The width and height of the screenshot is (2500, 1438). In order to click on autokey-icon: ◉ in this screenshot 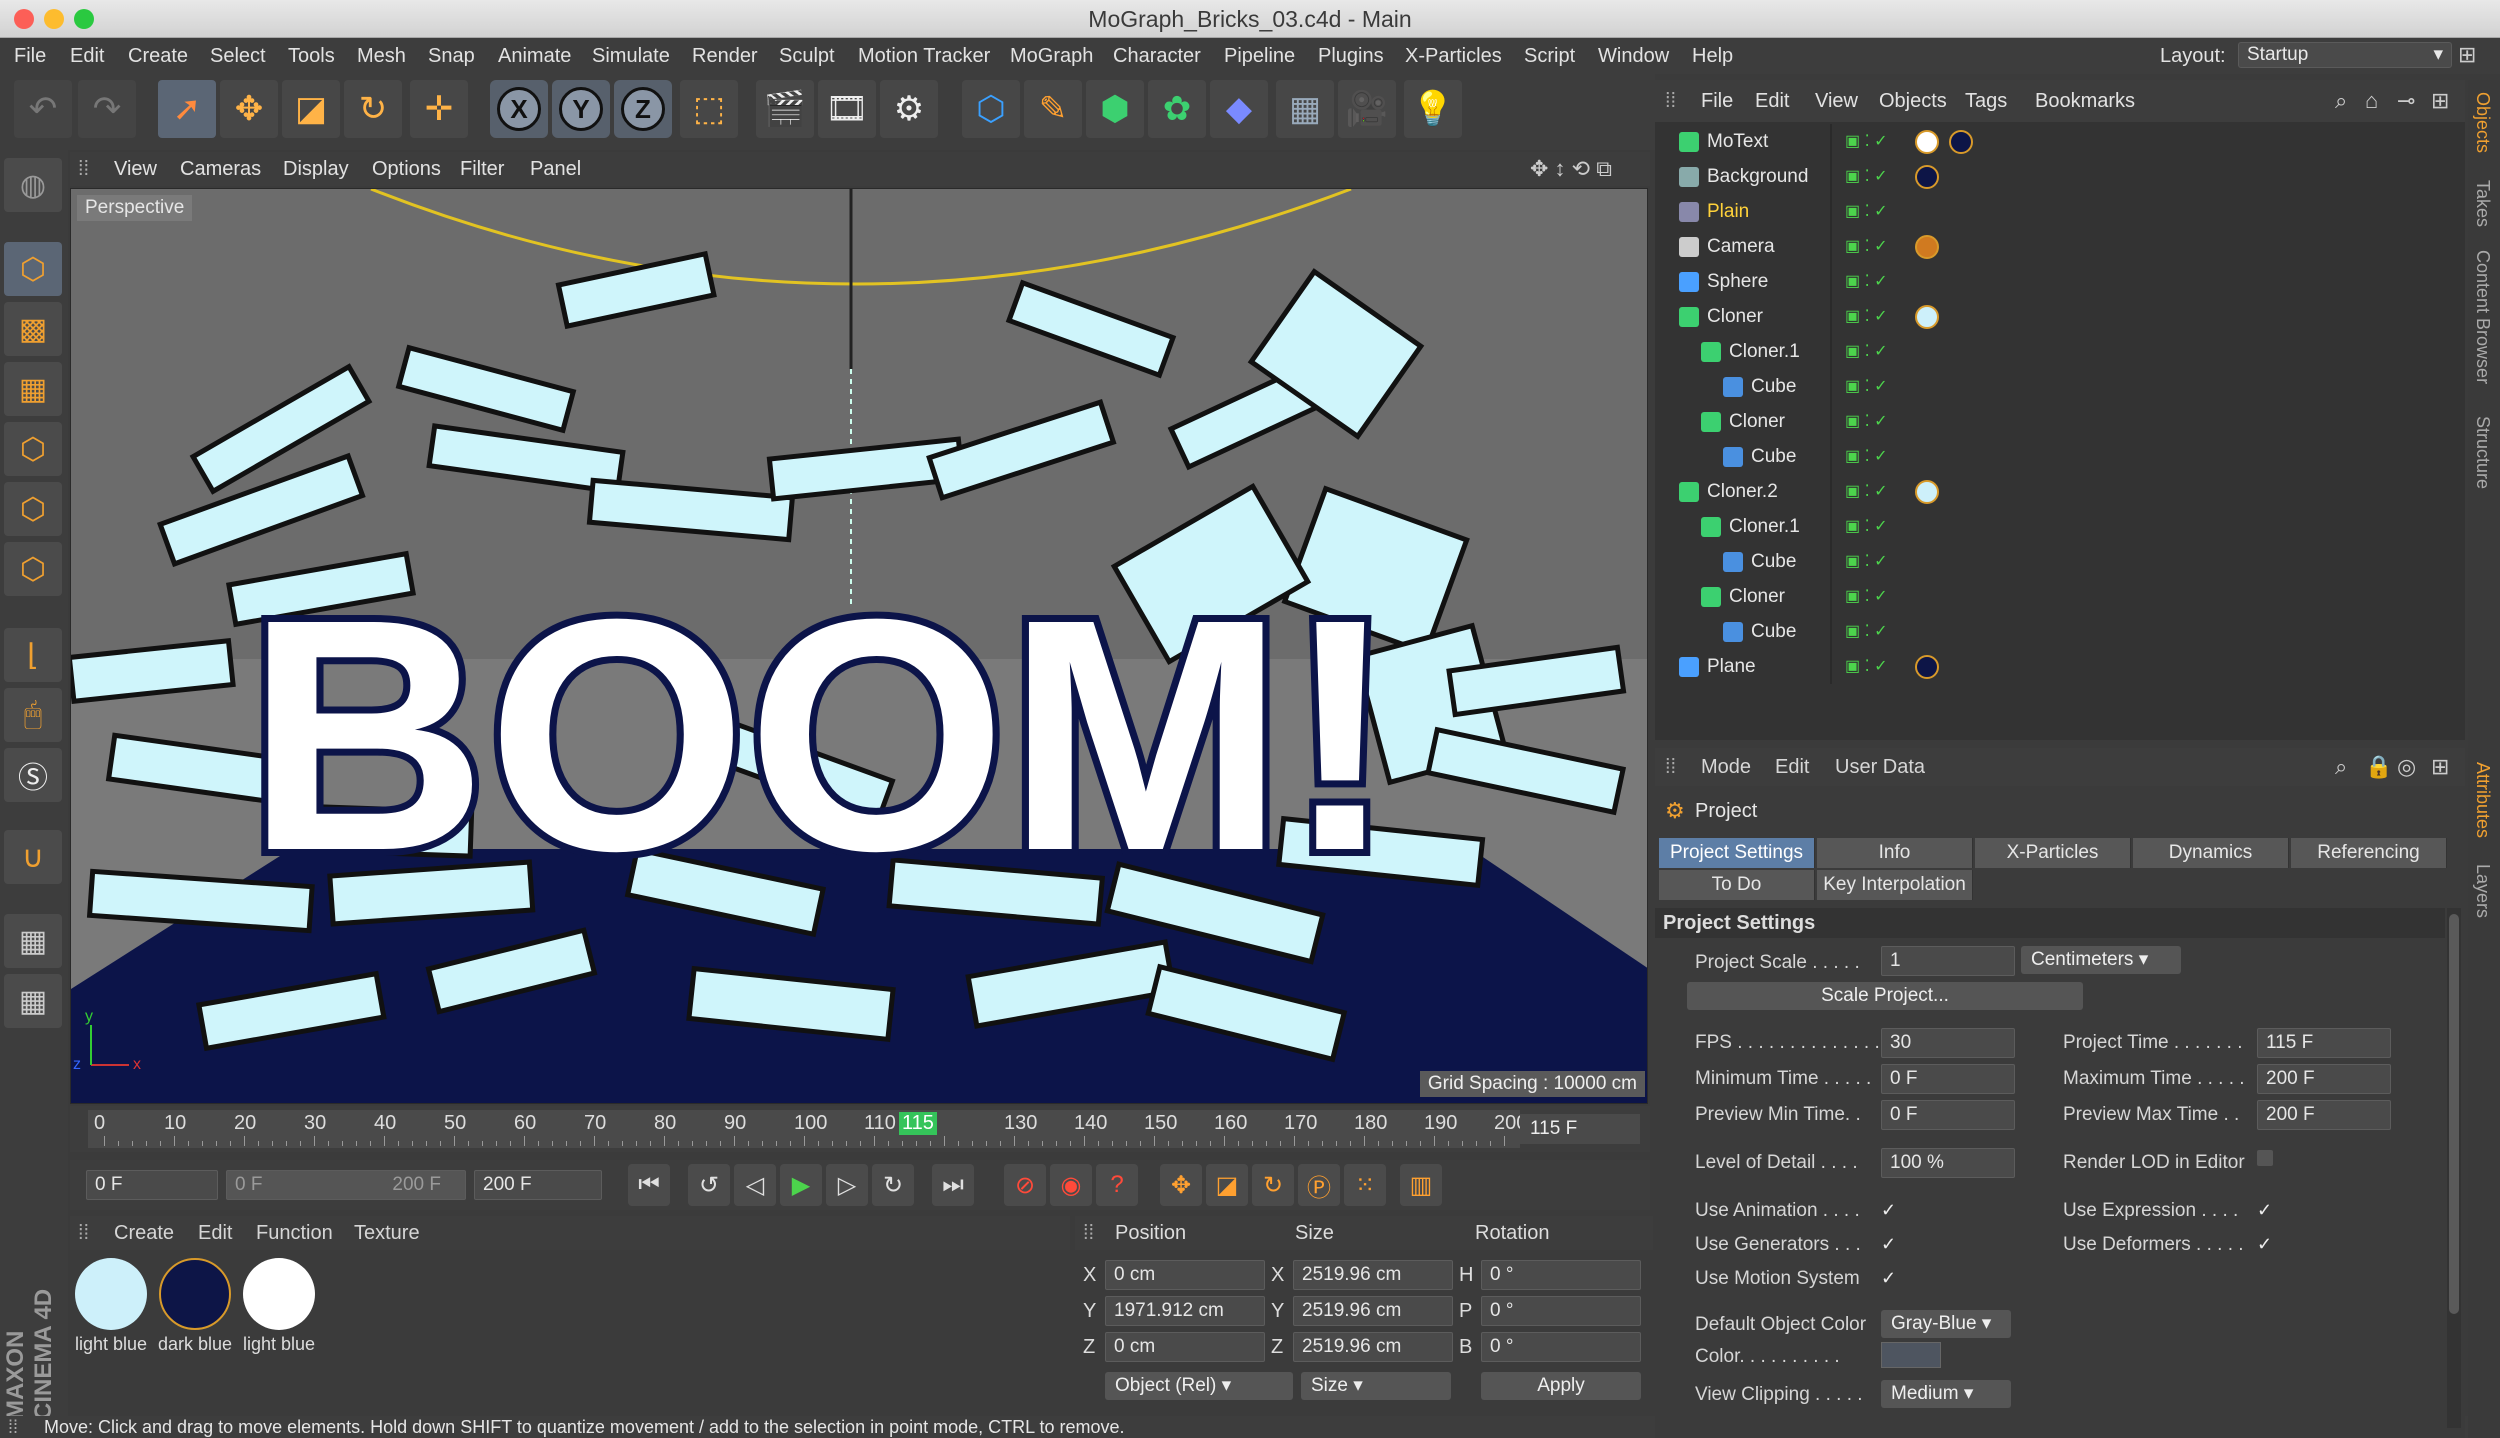, I will do `click(1071, 1185)`.